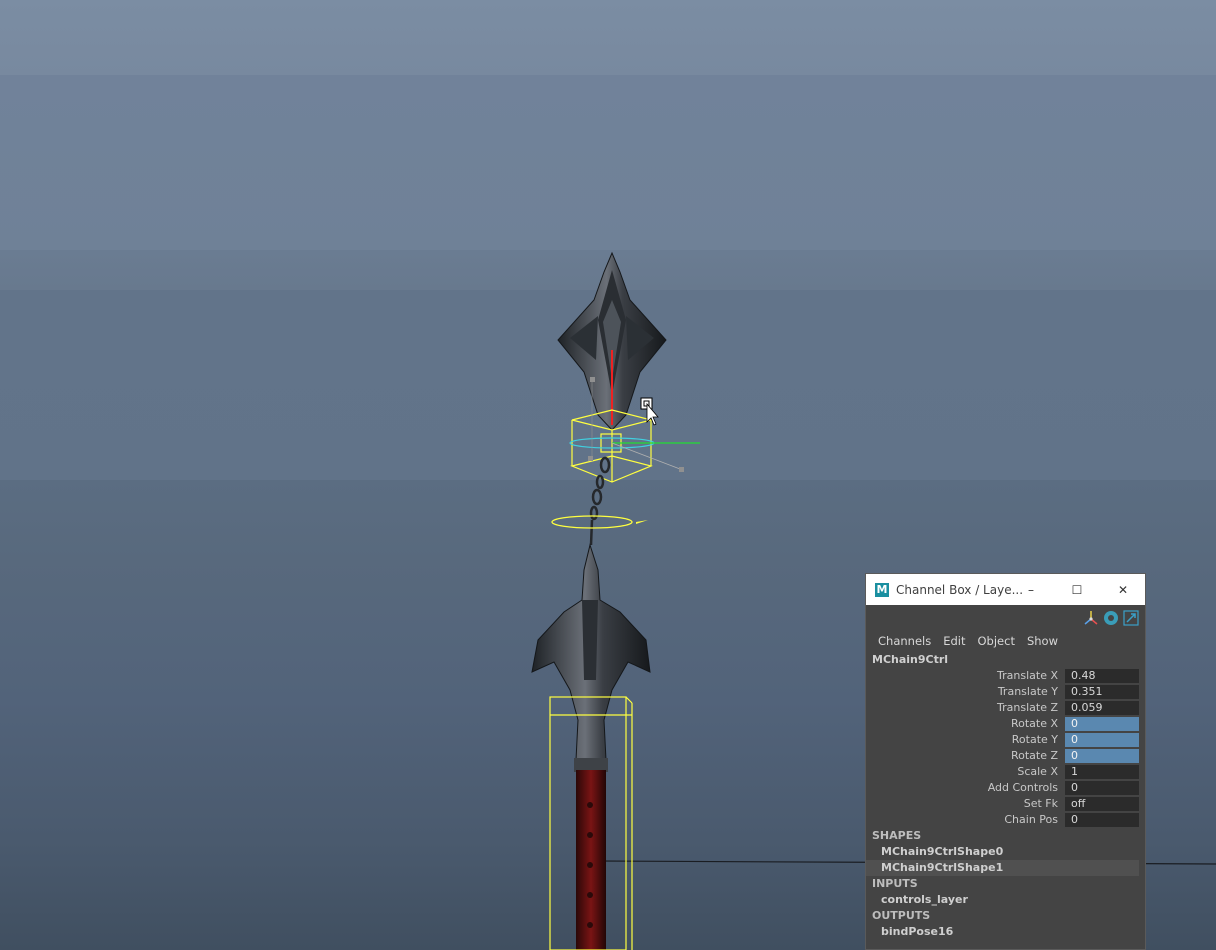 This screenshot has height=950, width=1216. What do you see at coordinates (681, 469) in the screenshot?
I see `scale-handle` at bounding box center [681, 469].